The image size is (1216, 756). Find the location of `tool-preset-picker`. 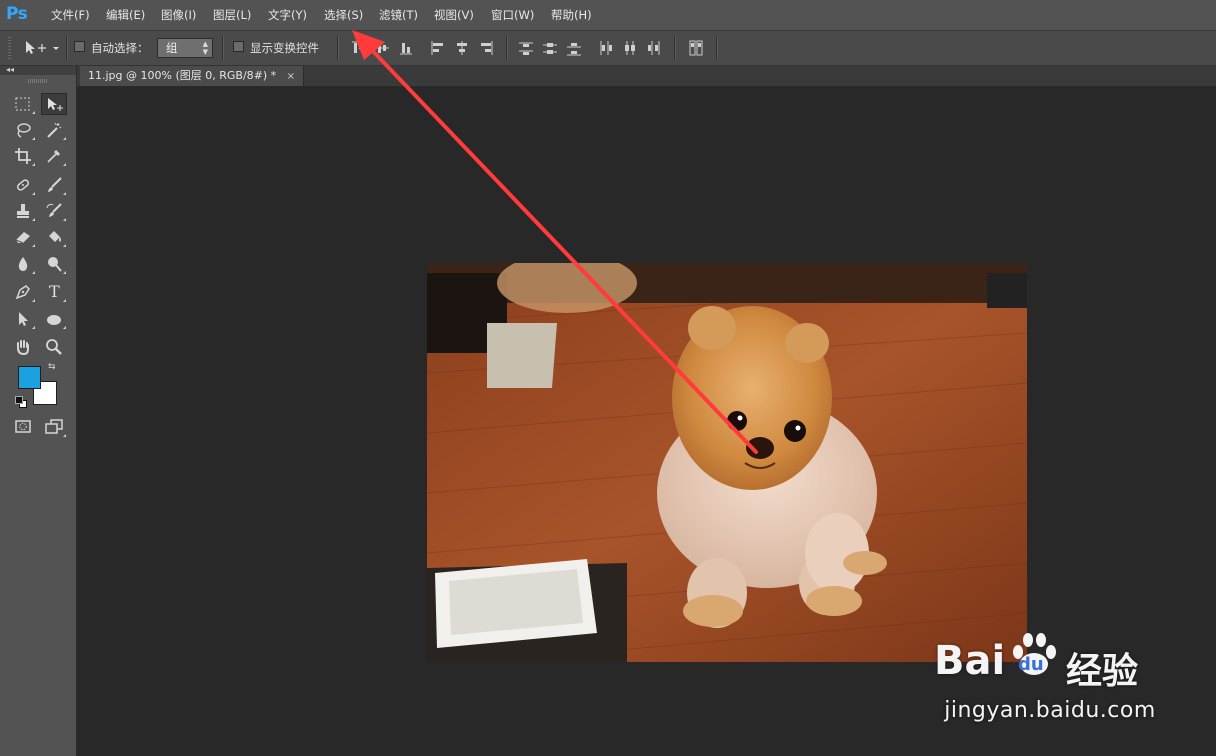

tool-preset-picker is located at coordinates (42, 48).